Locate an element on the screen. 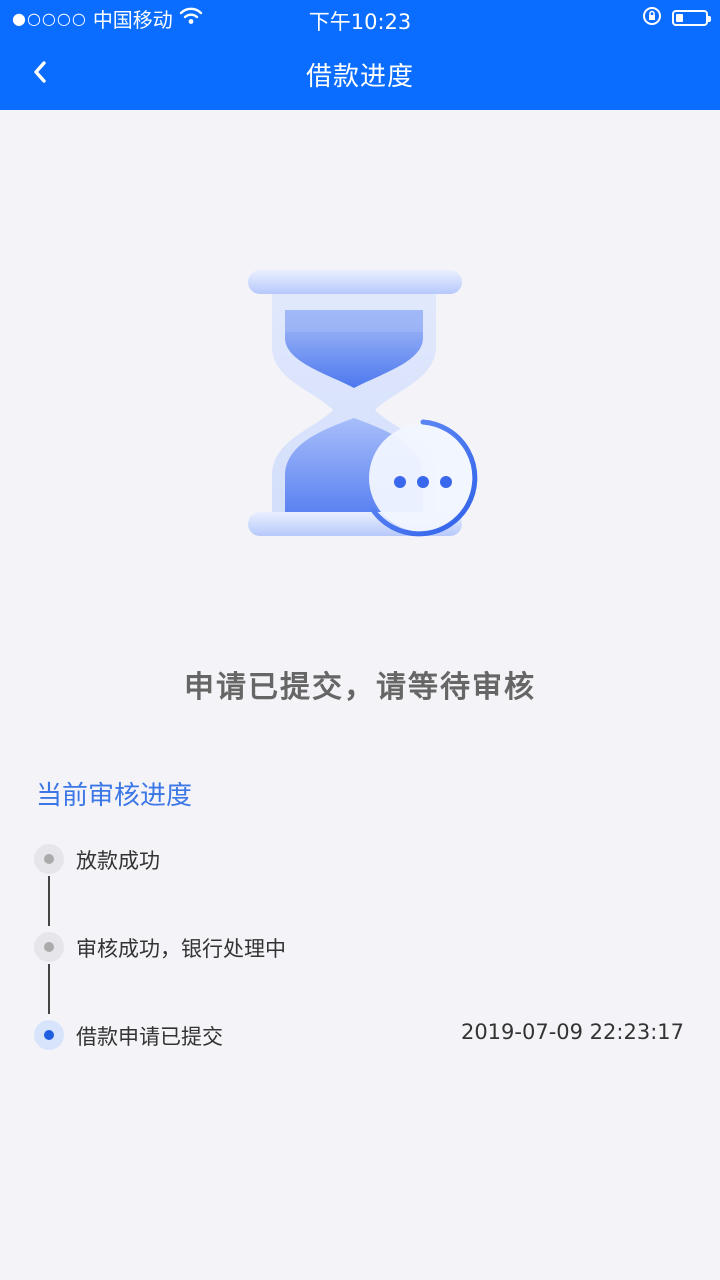 This screenshot has width=720, height=1280. page-title: 借款进度 is located at coordinates (359, 77).